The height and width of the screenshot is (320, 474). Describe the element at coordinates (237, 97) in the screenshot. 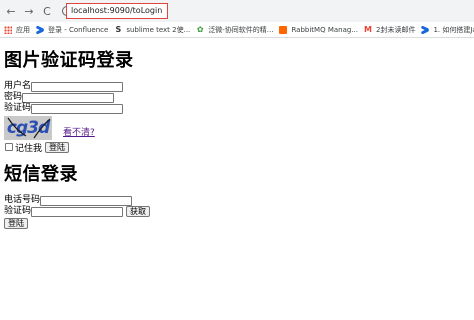

I see `password-row: 密码` at that location.